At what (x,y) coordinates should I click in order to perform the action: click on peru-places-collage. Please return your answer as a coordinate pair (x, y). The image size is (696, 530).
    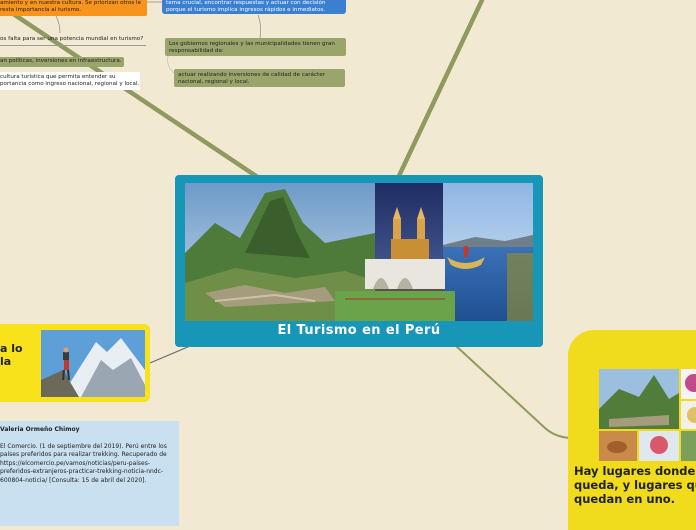
    Looking at the image, I should click on (647, 415).